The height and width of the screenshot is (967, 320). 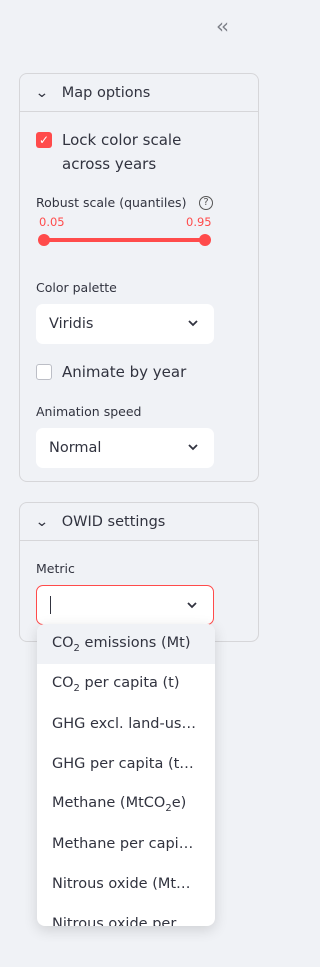 What do you see at coordinates (106, 92) in the screenshot?
I see `map-options-title: Map options` at bounding box center [106, 92].